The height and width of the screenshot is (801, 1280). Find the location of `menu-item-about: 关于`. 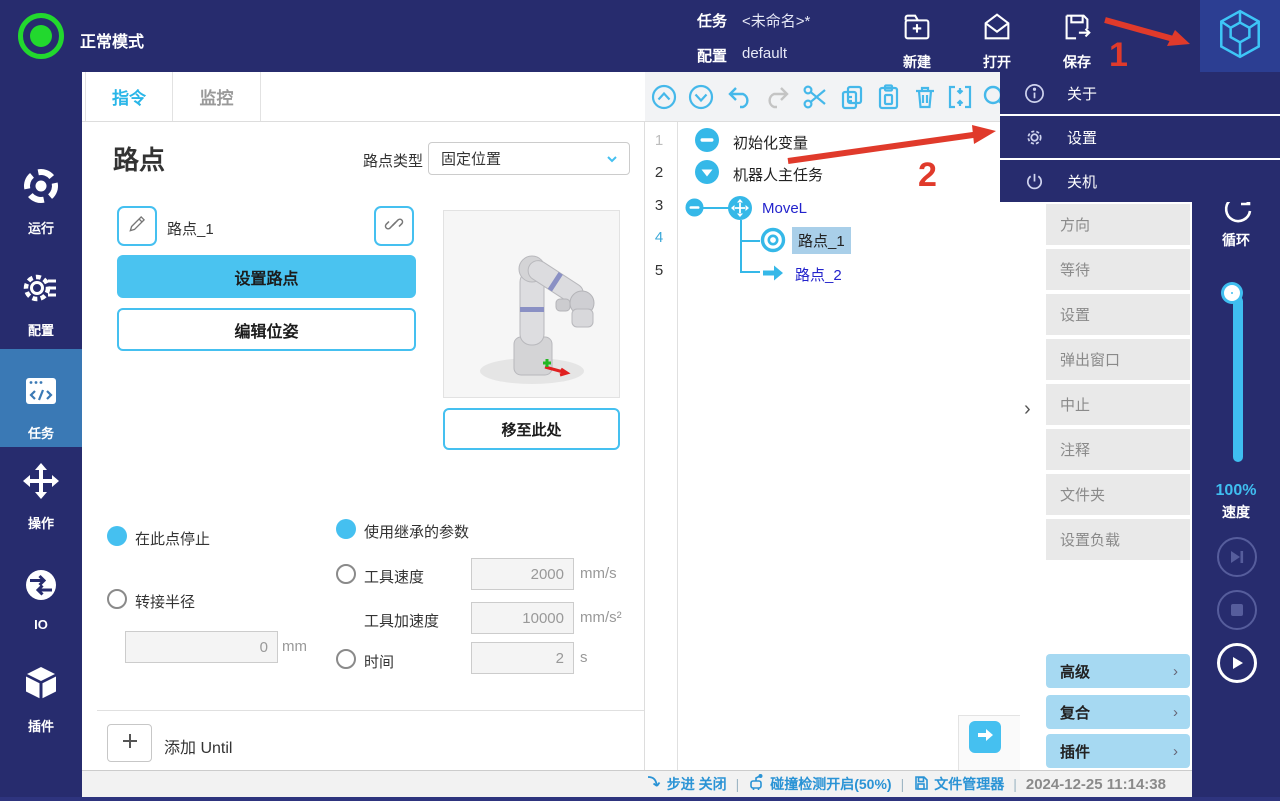

menu-item-about: 关于 is located at coordinates (1140, 93).